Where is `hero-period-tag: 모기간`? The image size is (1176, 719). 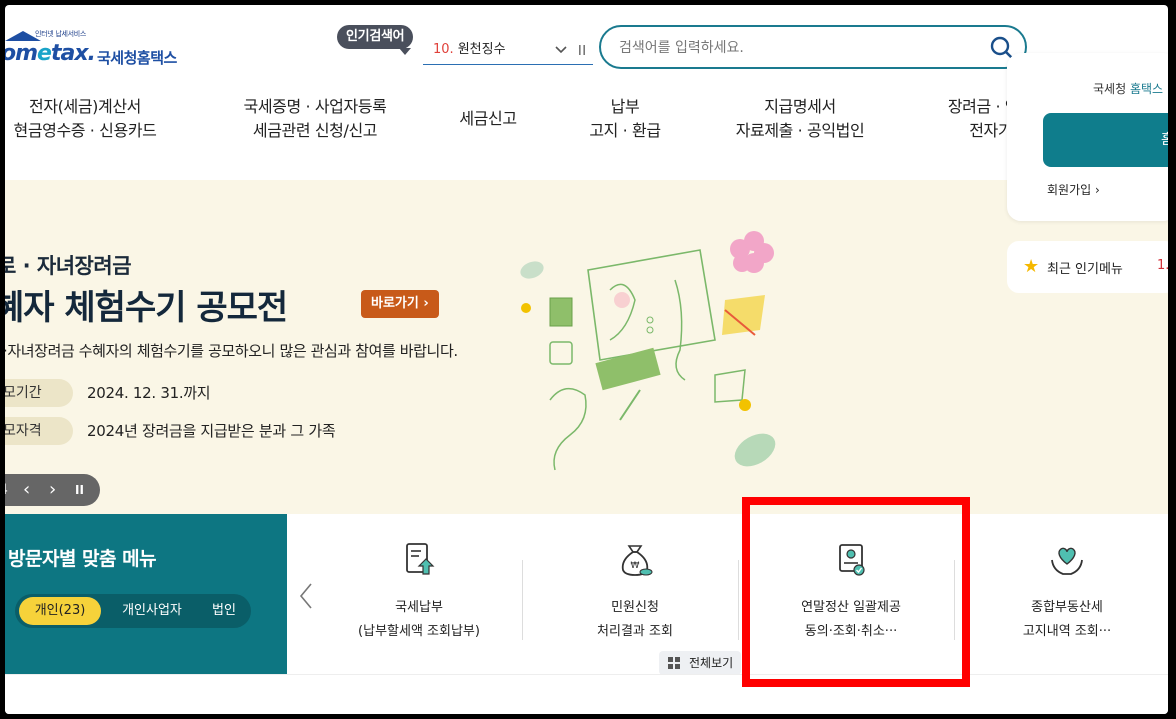 hero-period-tag: 모기간 is located at coordinates (39, 393).